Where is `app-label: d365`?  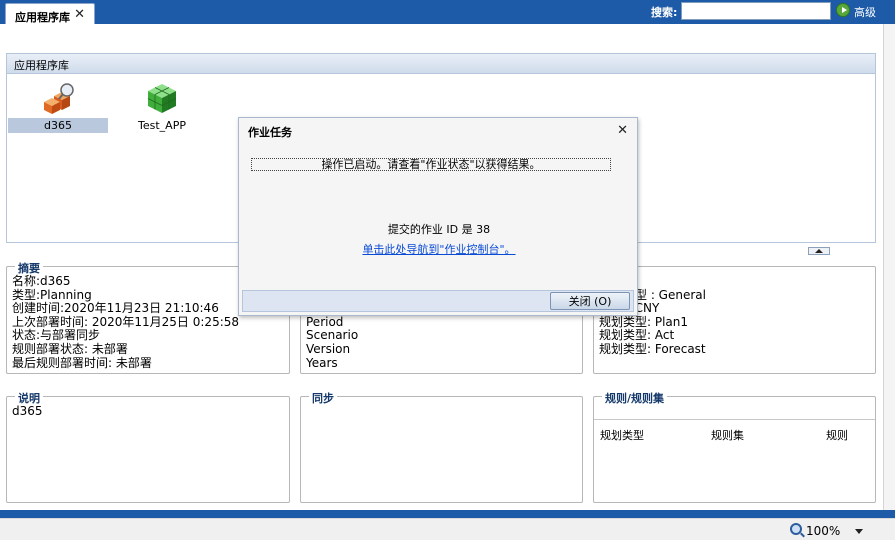
app-label: d365 is located at coordinates (58, 125).